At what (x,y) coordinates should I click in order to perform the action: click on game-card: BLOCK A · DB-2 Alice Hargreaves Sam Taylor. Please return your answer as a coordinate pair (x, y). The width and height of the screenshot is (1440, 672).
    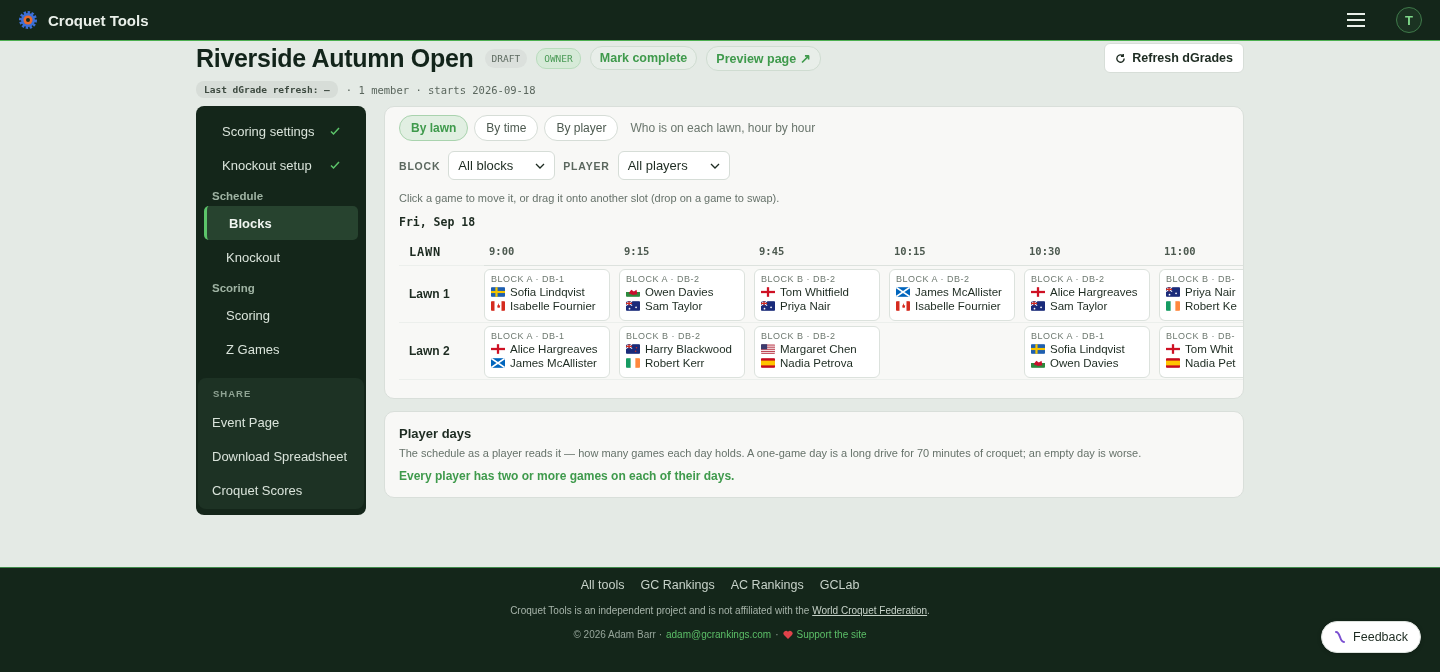
    Looking at the image, I should click on (1087, 295).